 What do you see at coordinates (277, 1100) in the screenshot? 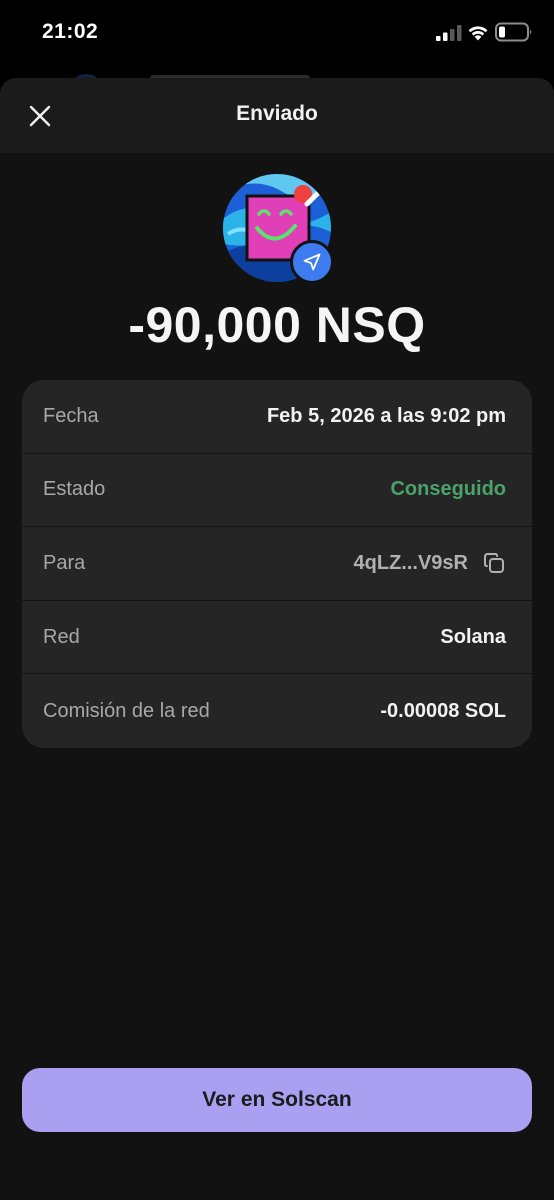
I see `view-on-solscan-button: Ver en Solscan` at bounding box center [277, 1100].